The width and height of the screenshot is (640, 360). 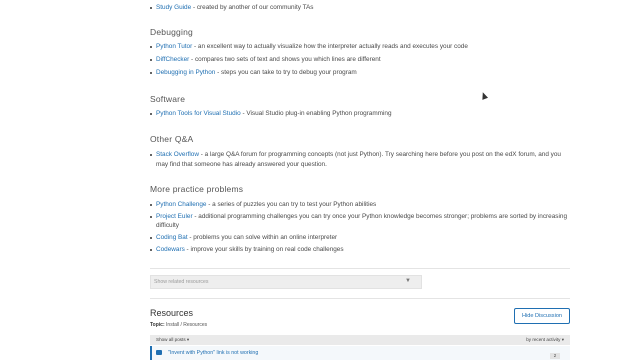 I want to click on comment-icon, so click(x=159, y=352).